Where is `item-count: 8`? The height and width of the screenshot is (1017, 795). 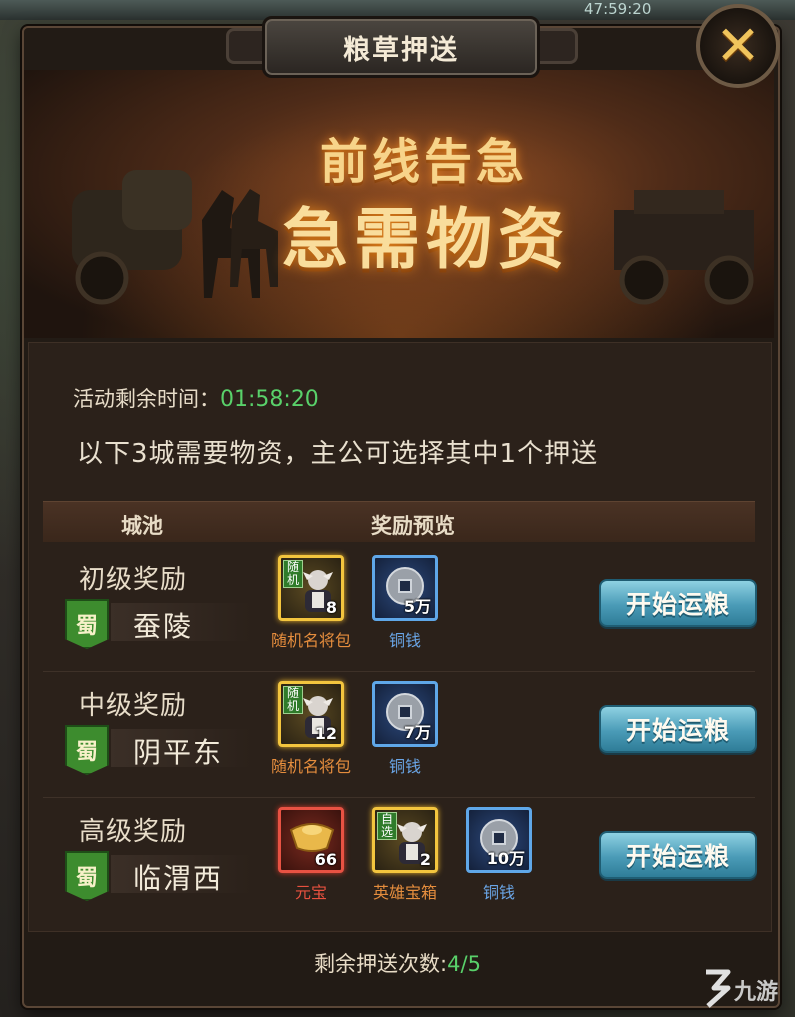 item-count: 8 is located at coordinates (331, 607).